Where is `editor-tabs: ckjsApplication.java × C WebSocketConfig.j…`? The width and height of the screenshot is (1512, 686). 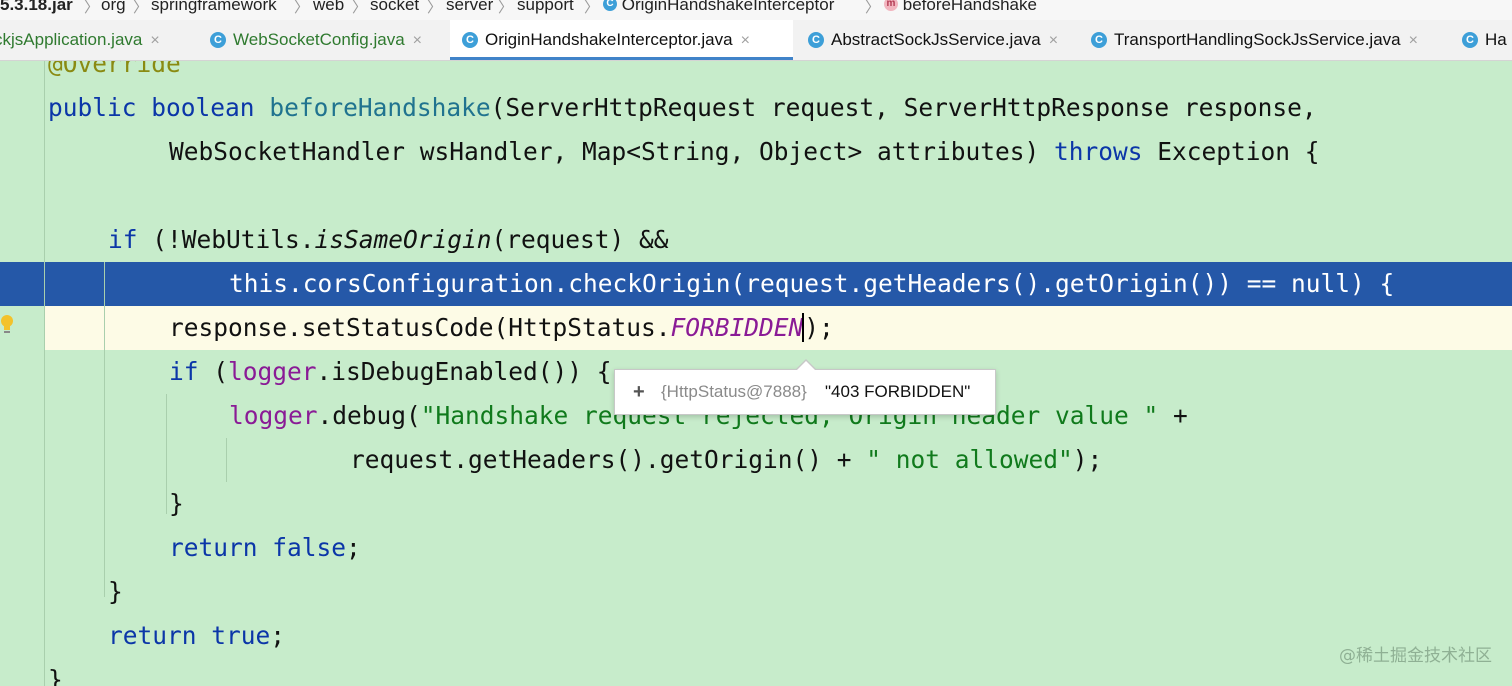 editor-tabs: ckjsApplication.java × C WebSocketConfig.j… is located at coordinates (756, 40).